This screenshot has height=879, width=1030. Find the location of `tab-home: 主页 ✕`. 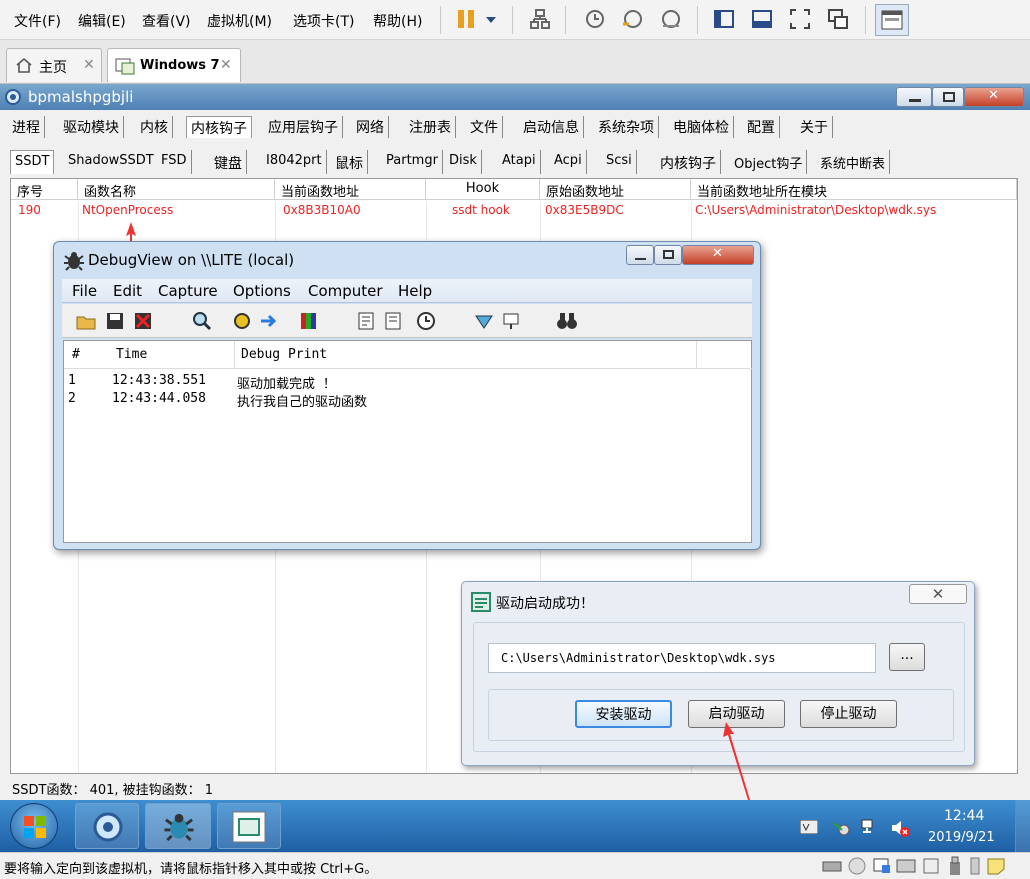

tab-home: 主页 ✕ is located at coordinates (54, 65).